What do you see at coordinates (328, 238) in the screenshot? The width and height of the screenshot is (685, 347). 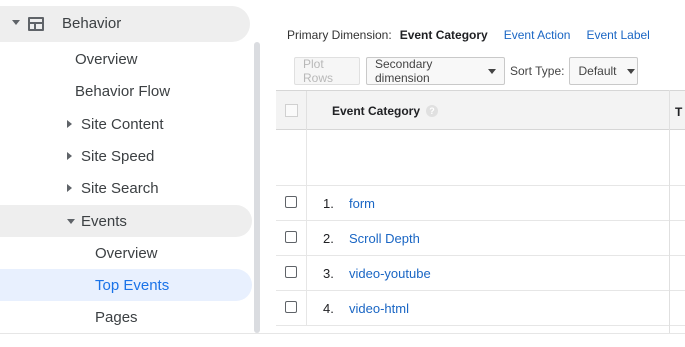 I see `row-index: 2.` at bounding box center [328, 238].